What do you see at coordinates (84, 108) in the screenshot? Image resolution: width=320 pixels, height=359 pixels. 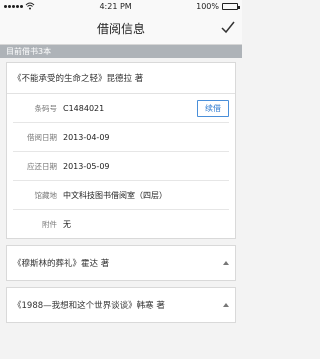 I see `detail-value: C1484021` at bounding box center [84, 108].